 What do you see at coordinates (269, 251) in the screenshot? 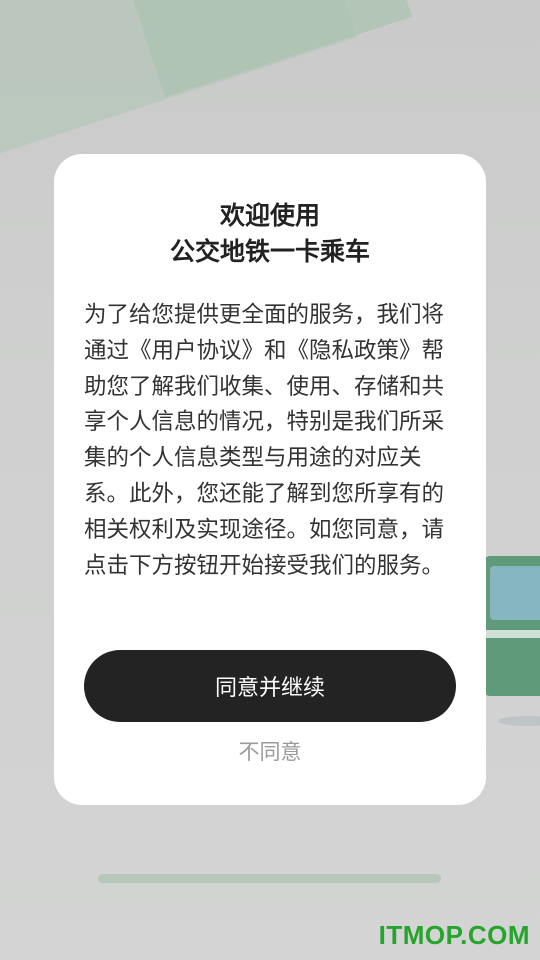
I see `dialog-title-line2: 公交地铁一卡乘车` at bounding box center [269, 251].